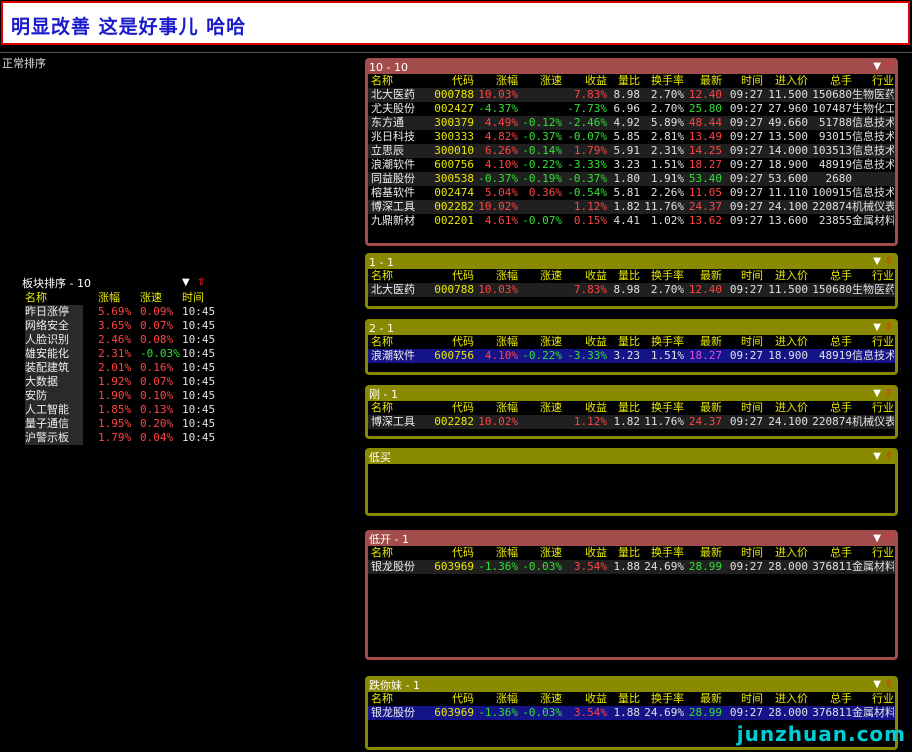 This screenshot has height=752, width=912. Describe the element at coordinates (118, 382) in the screenshot. I see `sector-row: 大数据 1.92% 0.07% 10:45` at that location.